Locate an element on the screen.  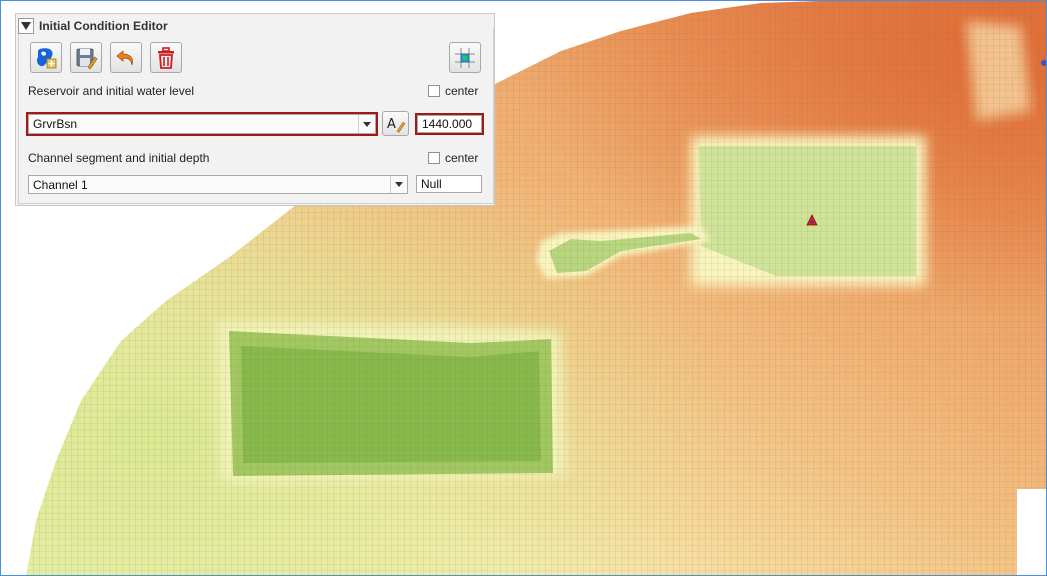
add-reservoir-icon is located at coordinates (47, 57).